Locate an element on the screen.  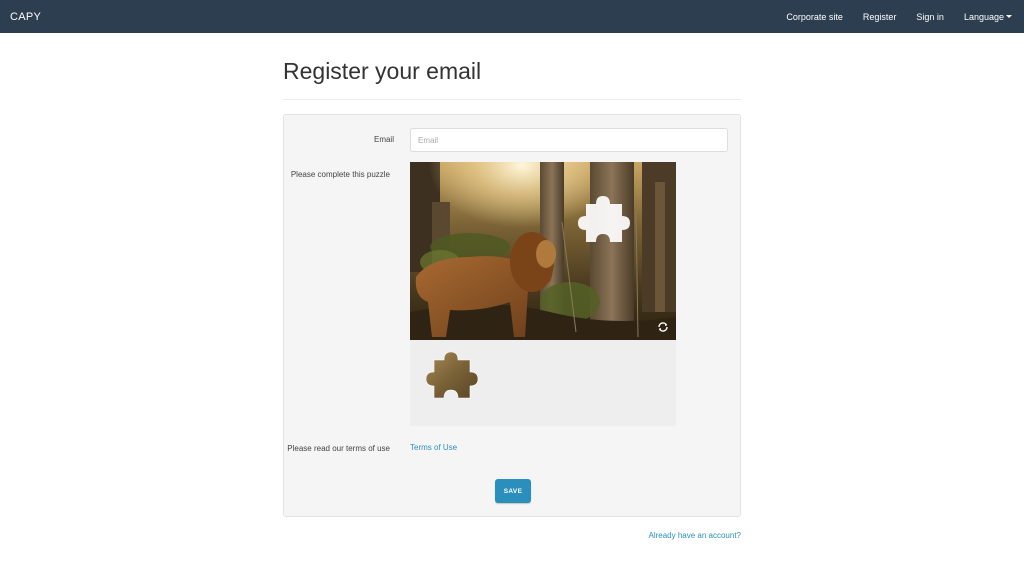
lion-forest-image is located at coordinates (543, 251).